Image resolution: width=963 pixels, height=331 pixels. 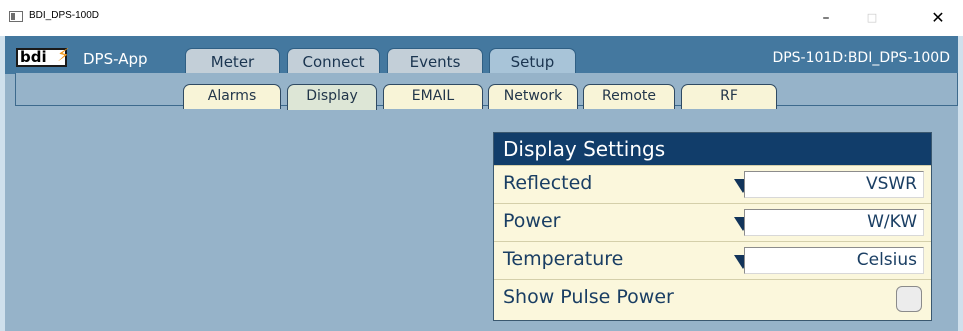 I want to click on app-window-icon, so click(x=16, y=16).